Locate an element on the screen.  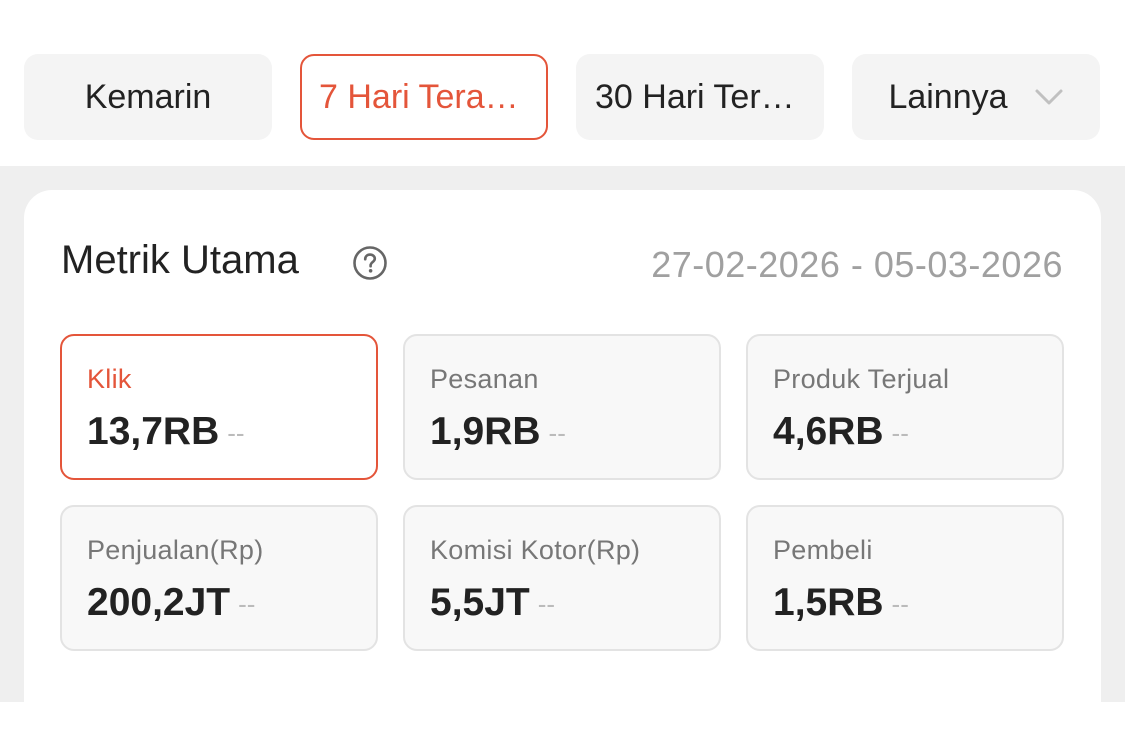
filter-chip-last-30-days: 30 Hari Terakhir is located at coordinates (700, 97).